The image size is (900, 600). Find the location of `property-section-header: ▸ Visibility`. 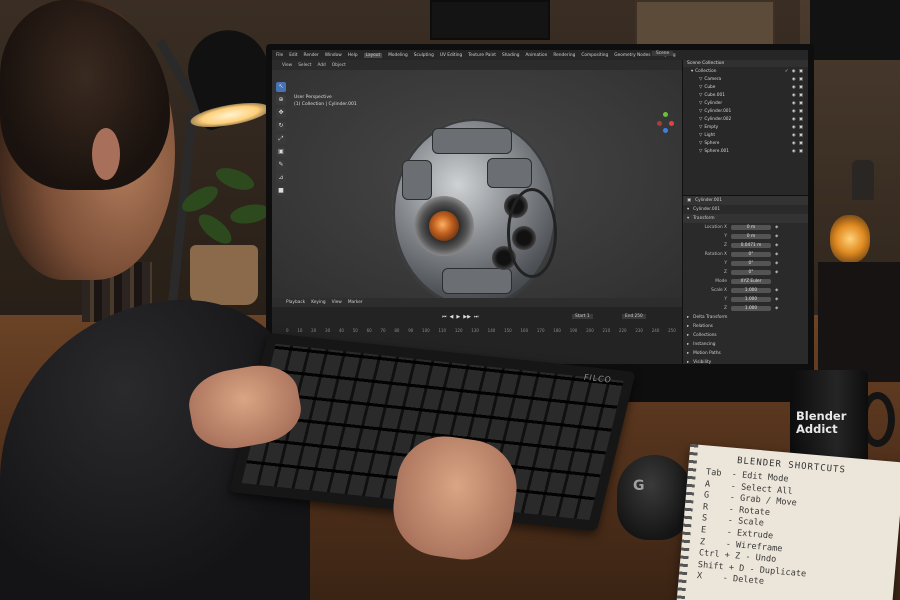

property-section-header: ▸ Visibility is located at coordinates (745, 361).